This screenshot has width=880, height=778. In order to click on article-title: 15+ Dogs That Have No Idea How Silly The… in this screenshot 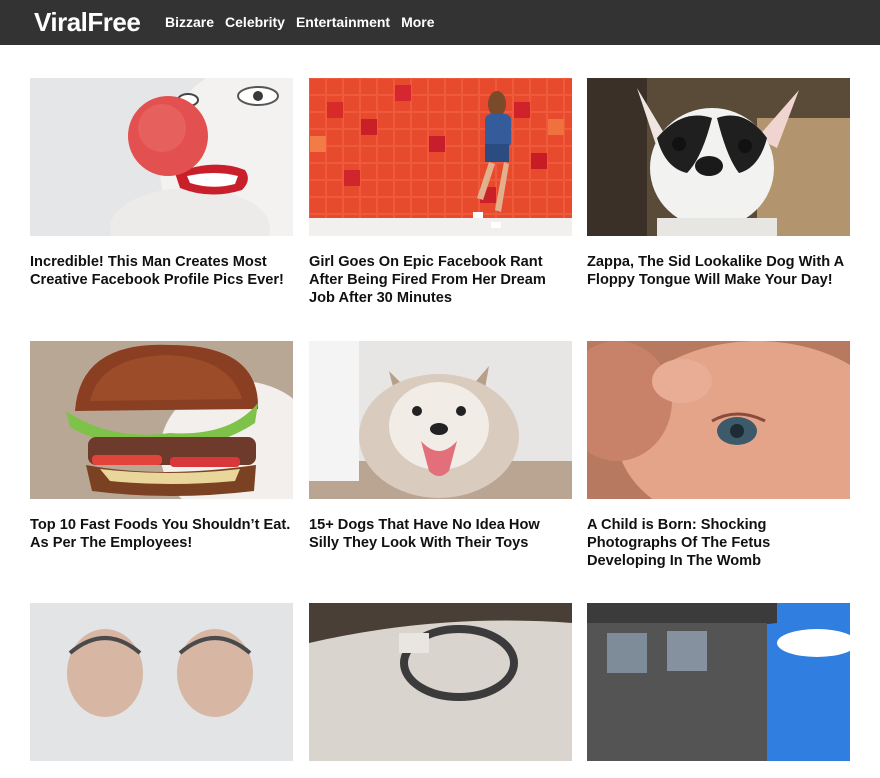, I will do `click(440, 534)`.